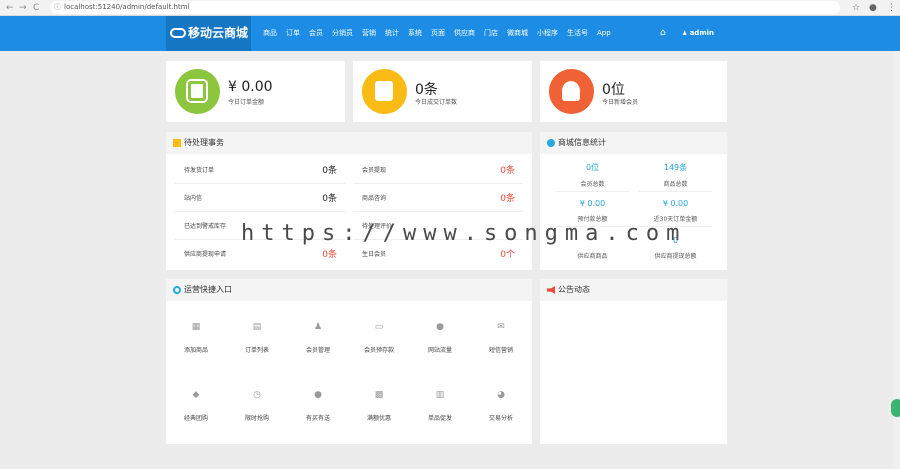 This screenshot has height=469, width=900. I want to click on card-icon: ▭, so click(379, 327).